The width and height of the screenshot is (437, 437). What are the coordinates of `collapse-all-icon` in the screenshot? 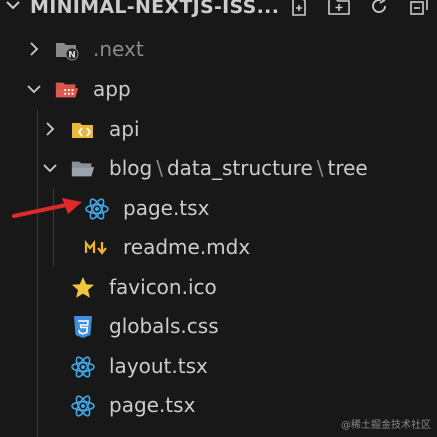 It's located at (419, 9).